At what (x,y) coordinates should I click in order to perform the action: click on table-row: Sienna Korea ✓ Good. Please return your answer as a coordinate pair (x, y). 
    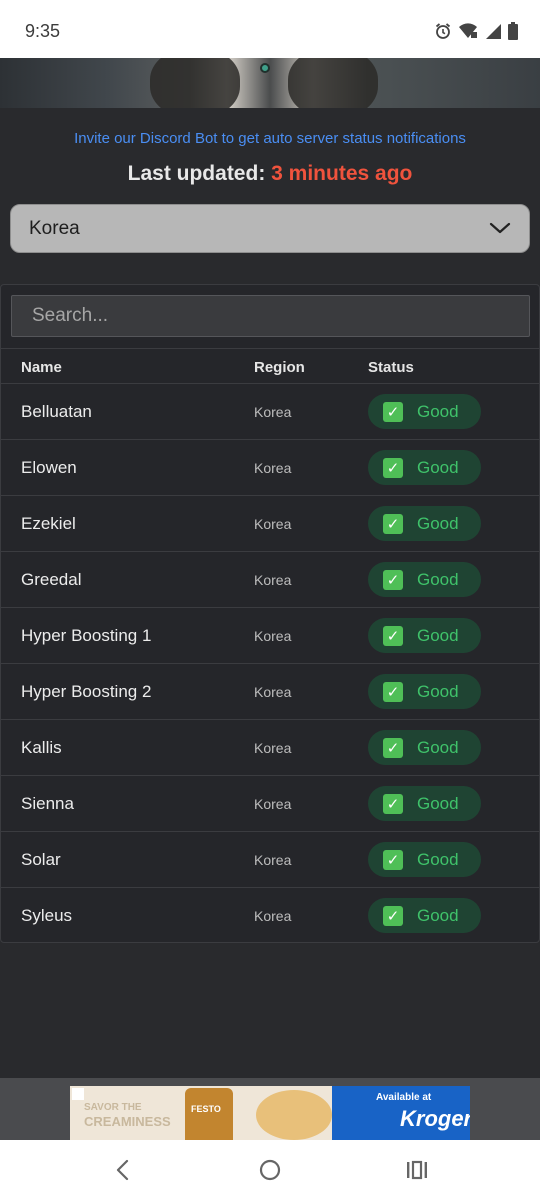
    Looking at the image, I should click on (270, 804).